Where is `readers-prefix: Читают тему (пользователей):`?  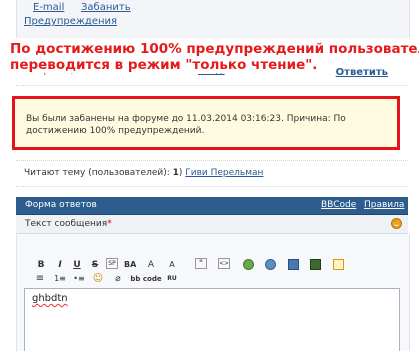
readers-prefix: Читают тему (пользователей): is located at coordinates (98, 173).